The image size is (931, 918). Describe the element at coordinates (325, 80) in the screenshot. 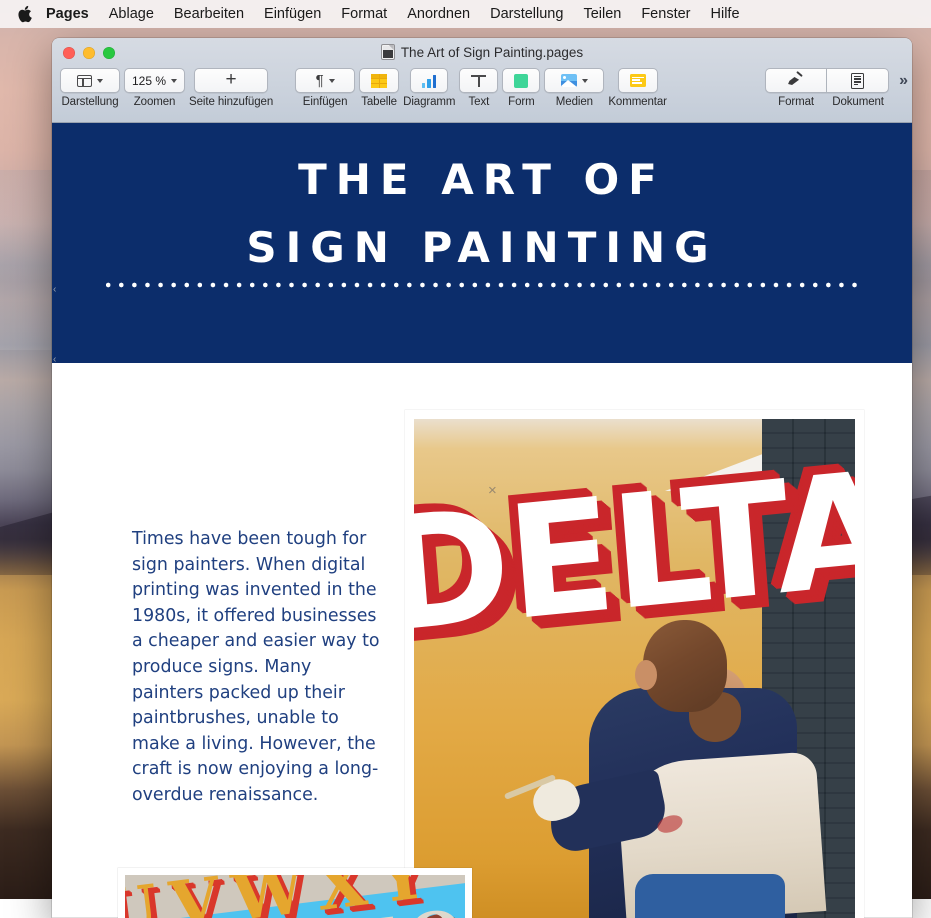

I see `insert-button-chip: ¶` at that location.